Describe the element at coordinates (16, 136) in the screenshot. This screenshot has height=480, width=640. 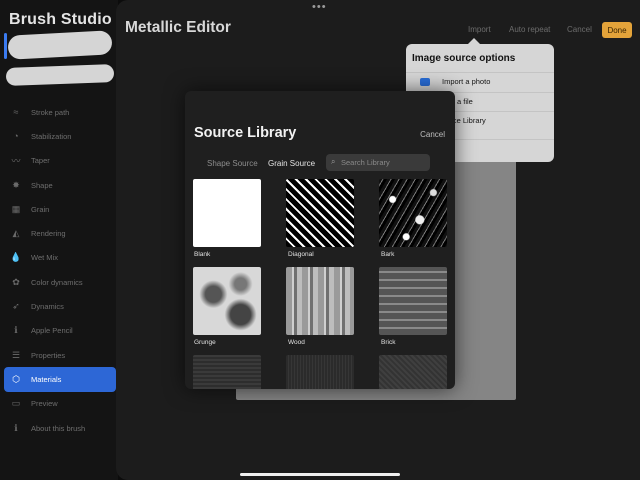
I see `stabilization-icon: ◔` at that location.